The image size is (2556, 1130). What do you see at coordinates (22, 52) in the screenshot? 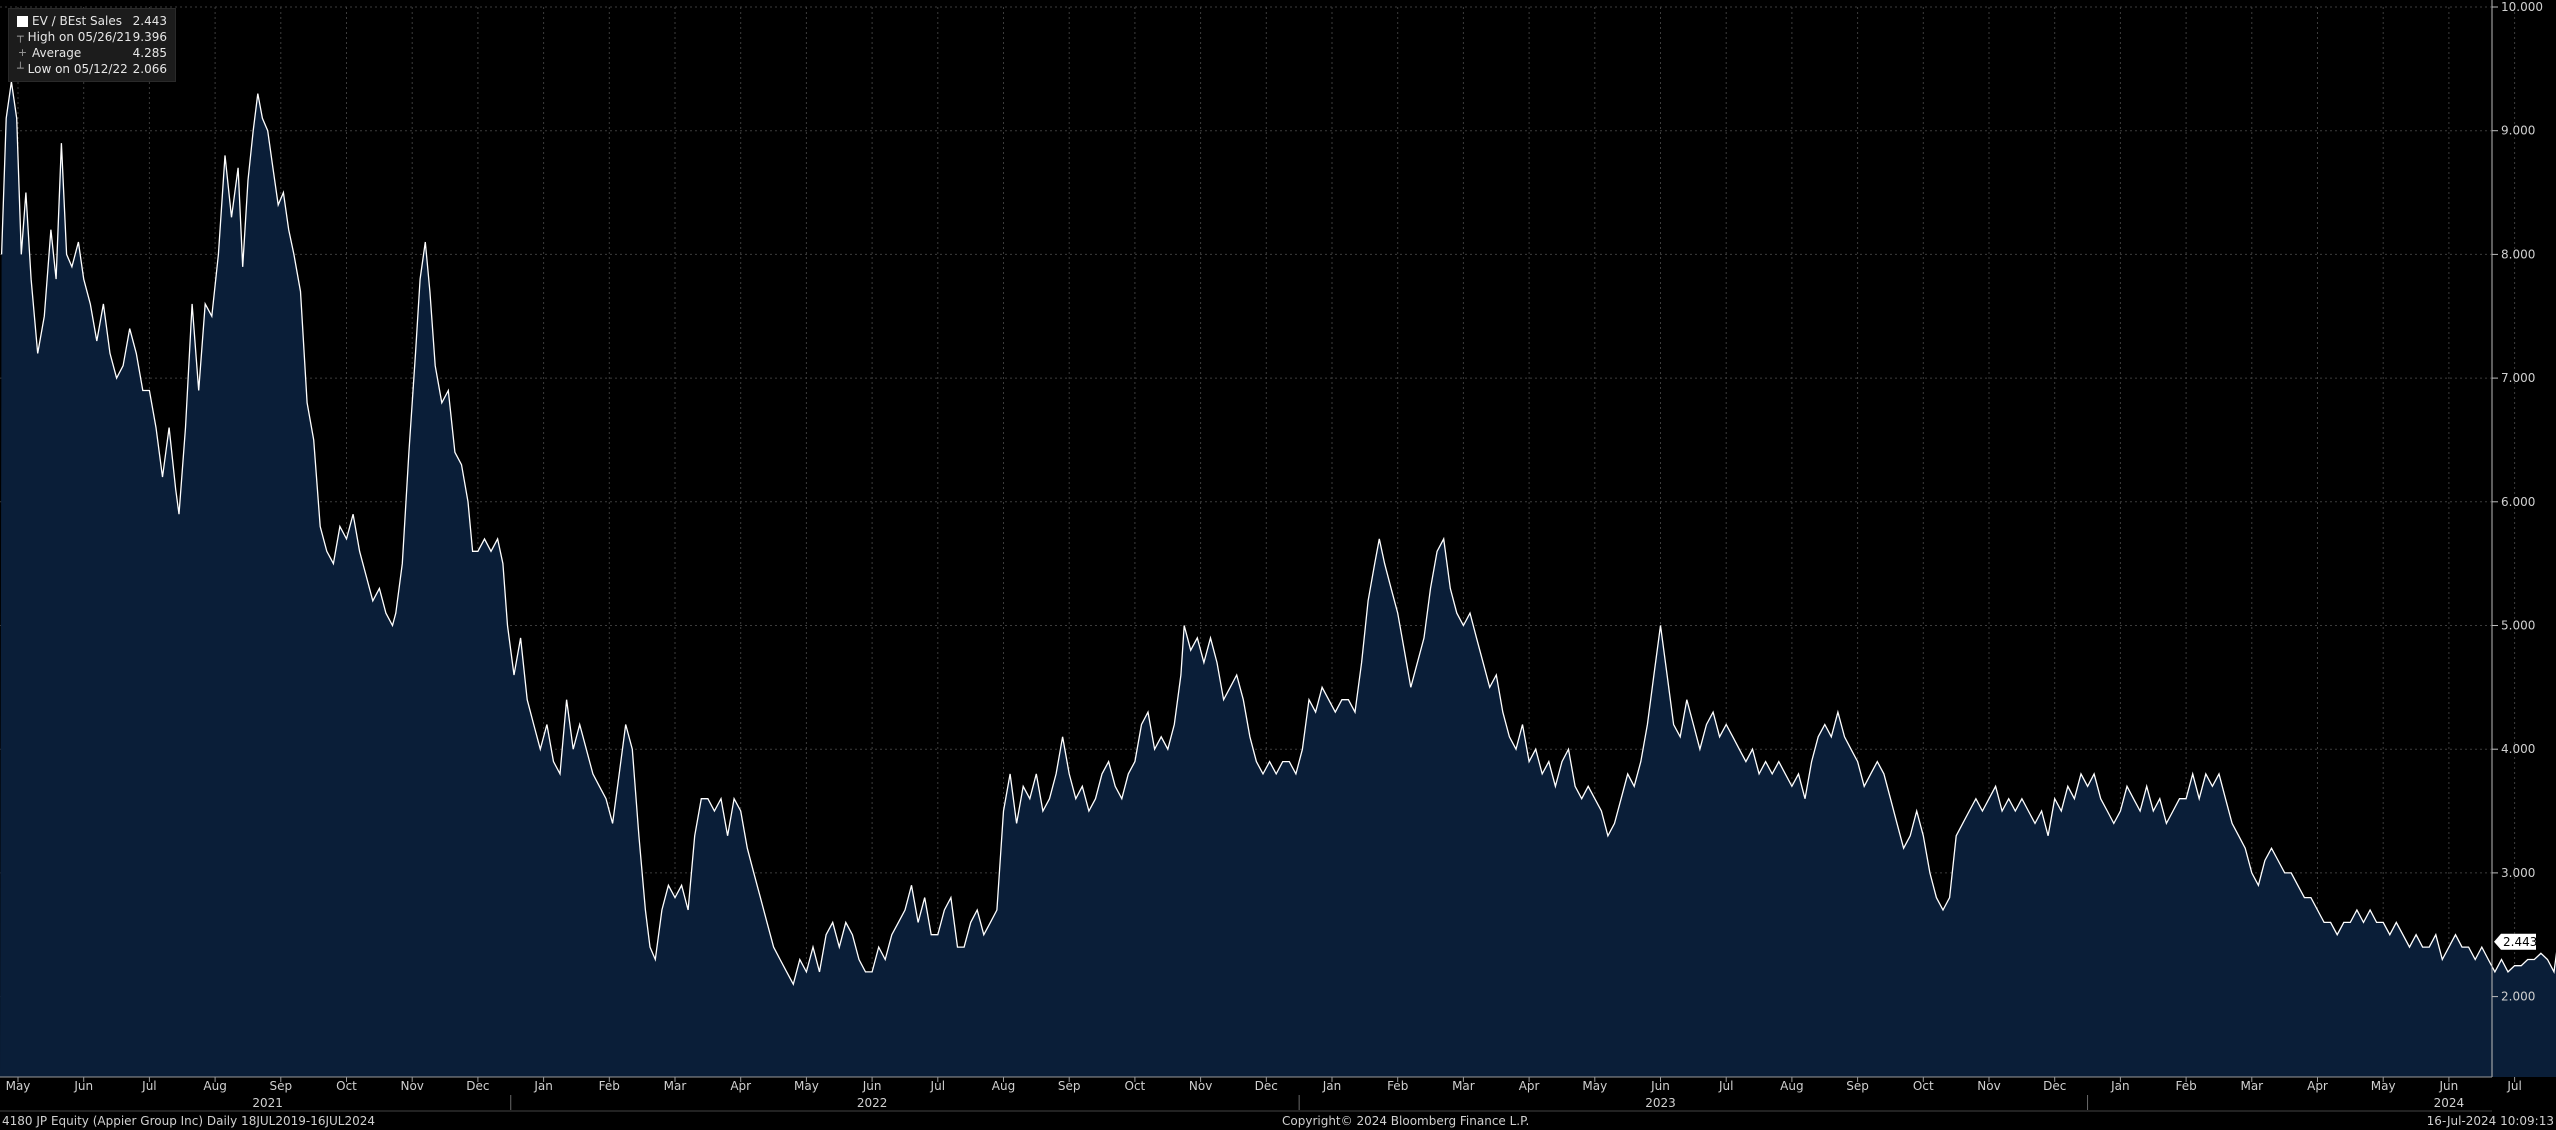
I see `average-marker-icon: +` at bounding box center [22, 52].